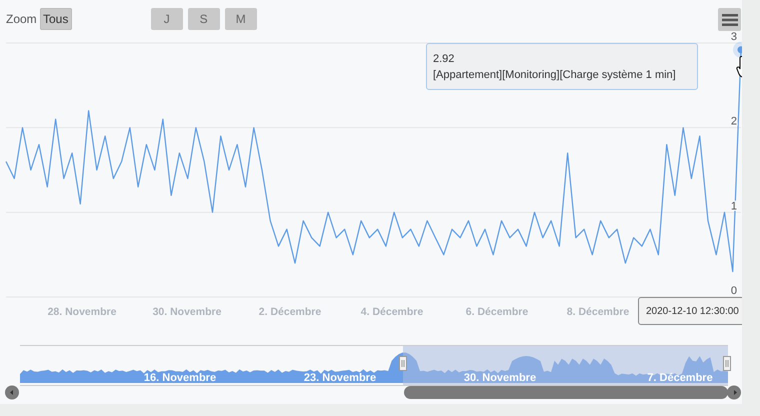 This screenshot has width=760, height=416. I want to click on axis-label: 6. Décembre, so click(497, 312).